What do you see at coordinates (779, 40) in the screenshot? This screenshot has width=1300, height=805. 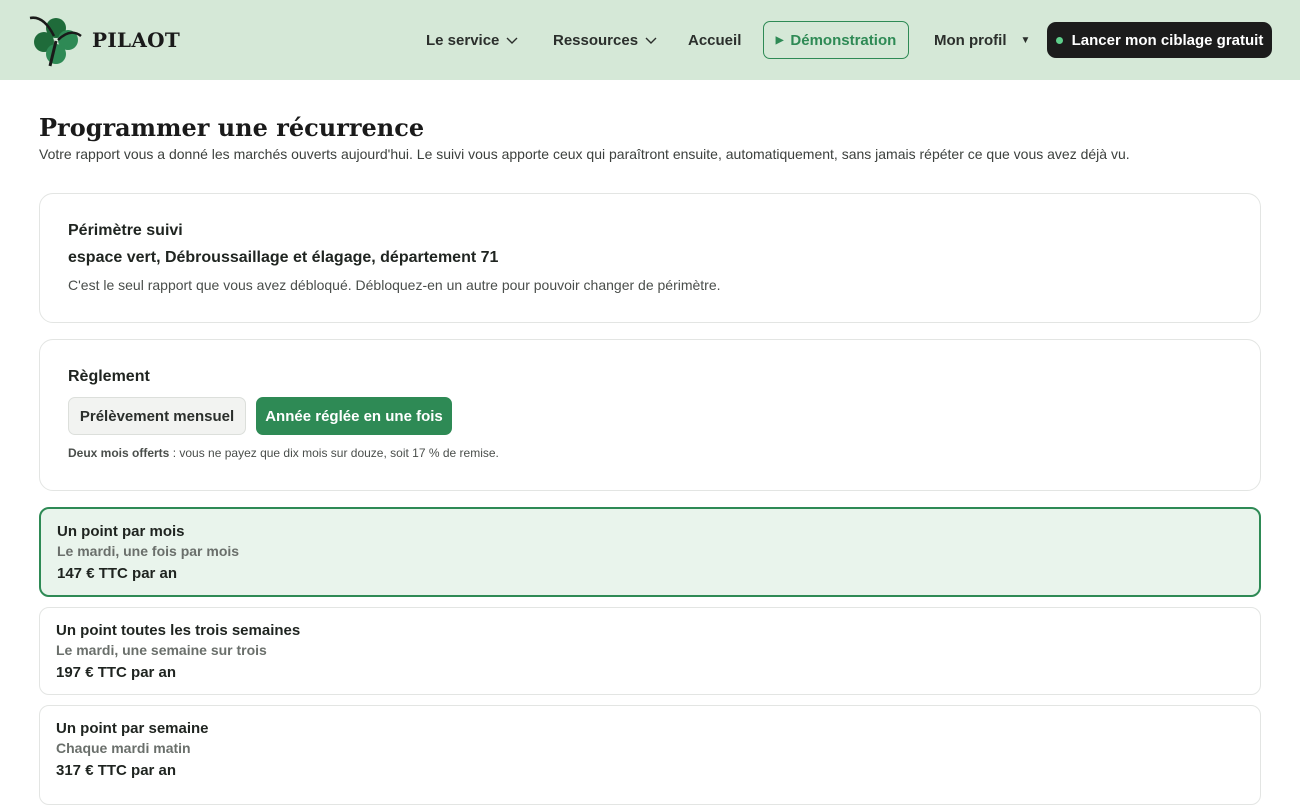 I see `play-icon: ▶` at bounding box center [779, 40].